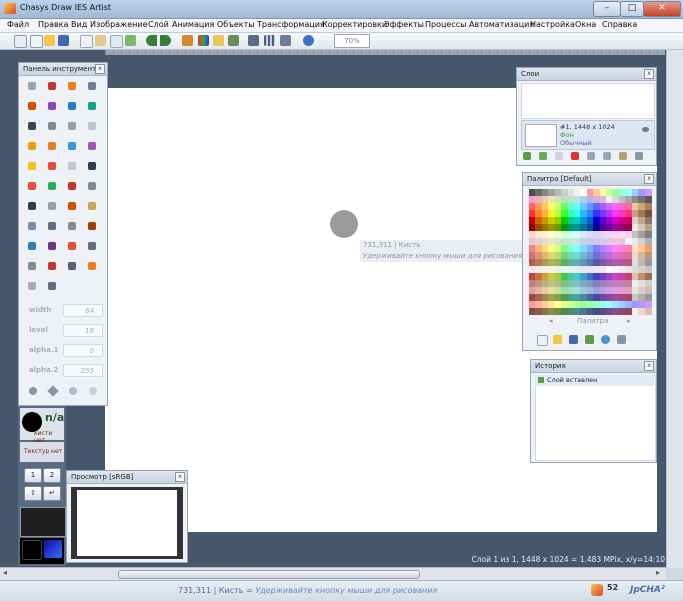  What do you see at coordinates (32, 86) in the screenshot?
I see `move-icon` at bounding box center [32, 86].